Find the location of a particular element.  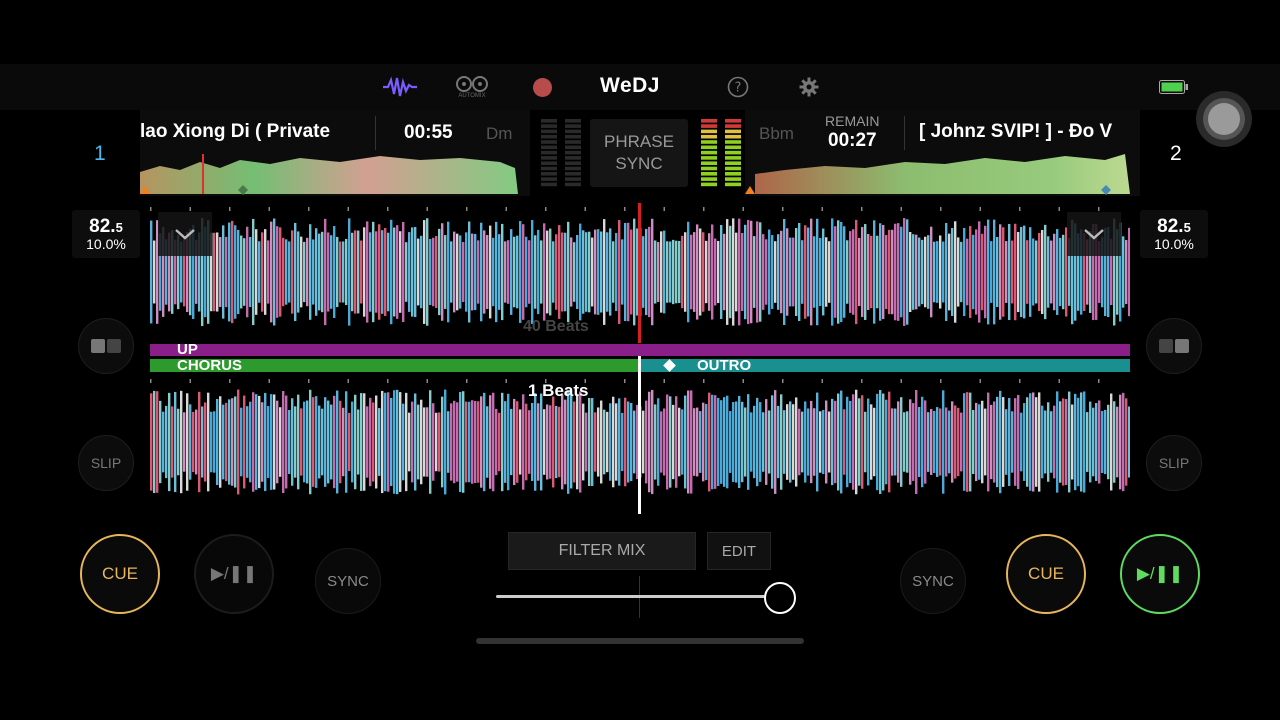

edit-button: EDIT is located at coordinates (739, 551).